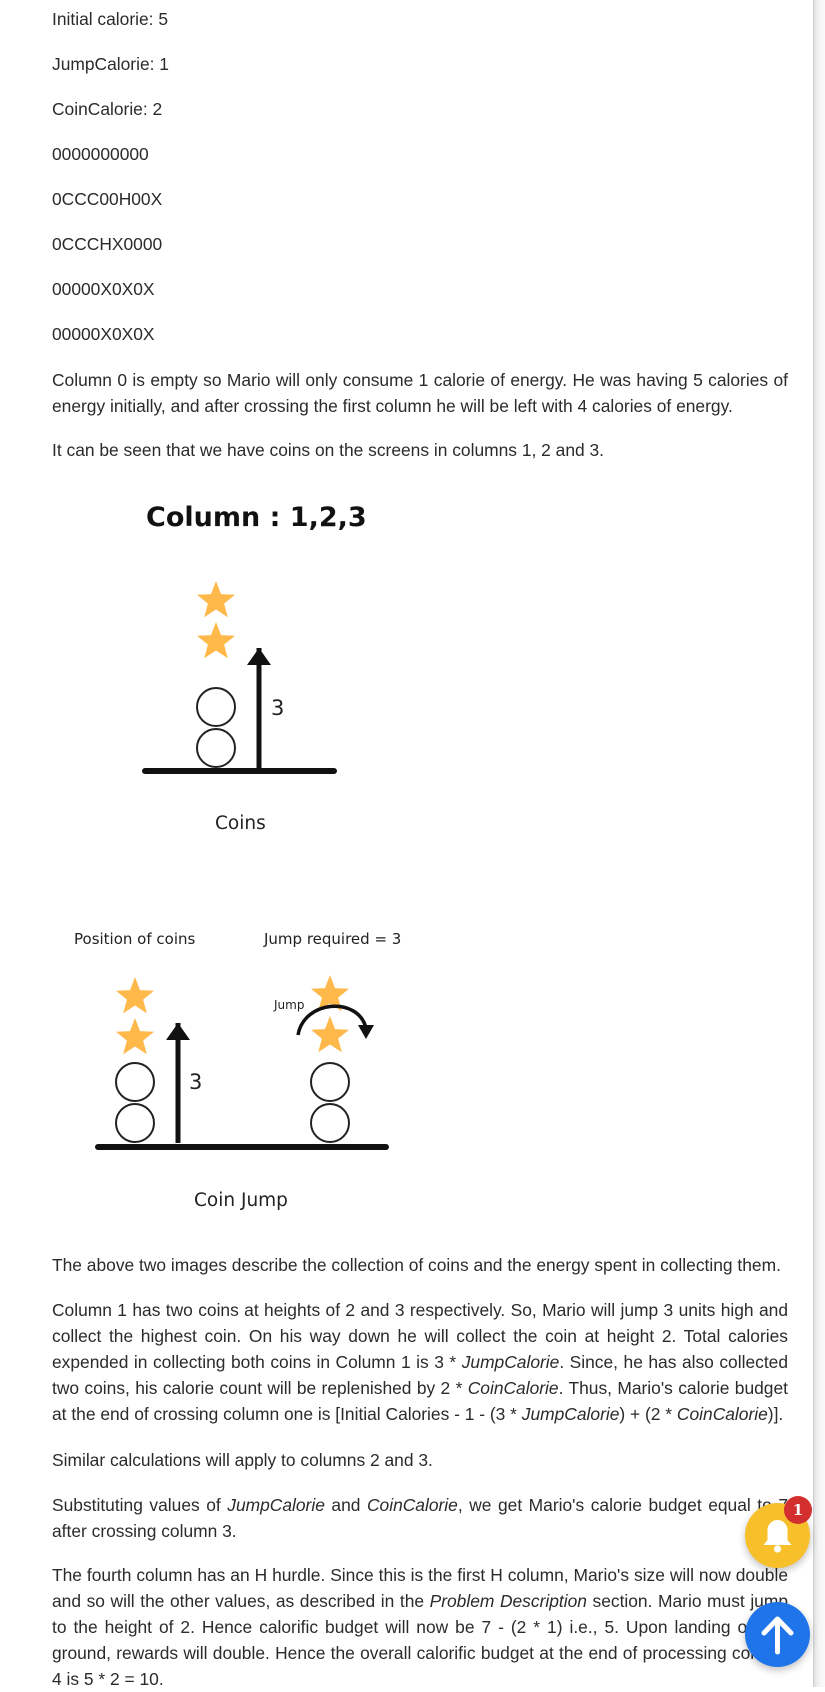 The width and height of the screenshot is (825, 1692). I want to click on jump-label: Jump, so click(289, 1005).